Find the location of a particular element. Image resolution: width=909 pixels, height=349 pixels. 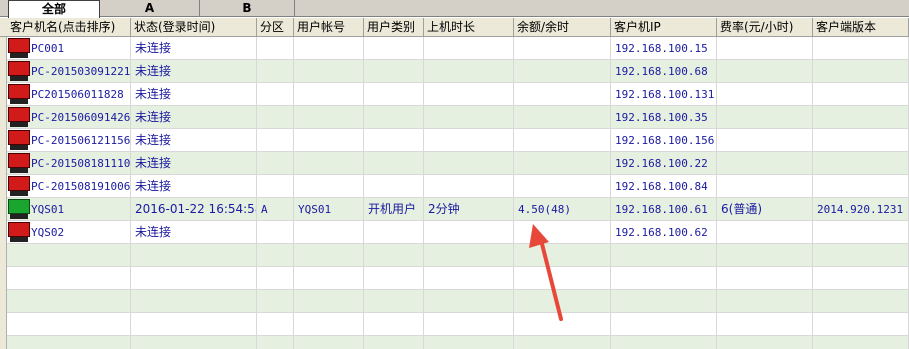

table-row: PC201506011828 未连接 192.168.100.131 is located at coordinates (454, 94).